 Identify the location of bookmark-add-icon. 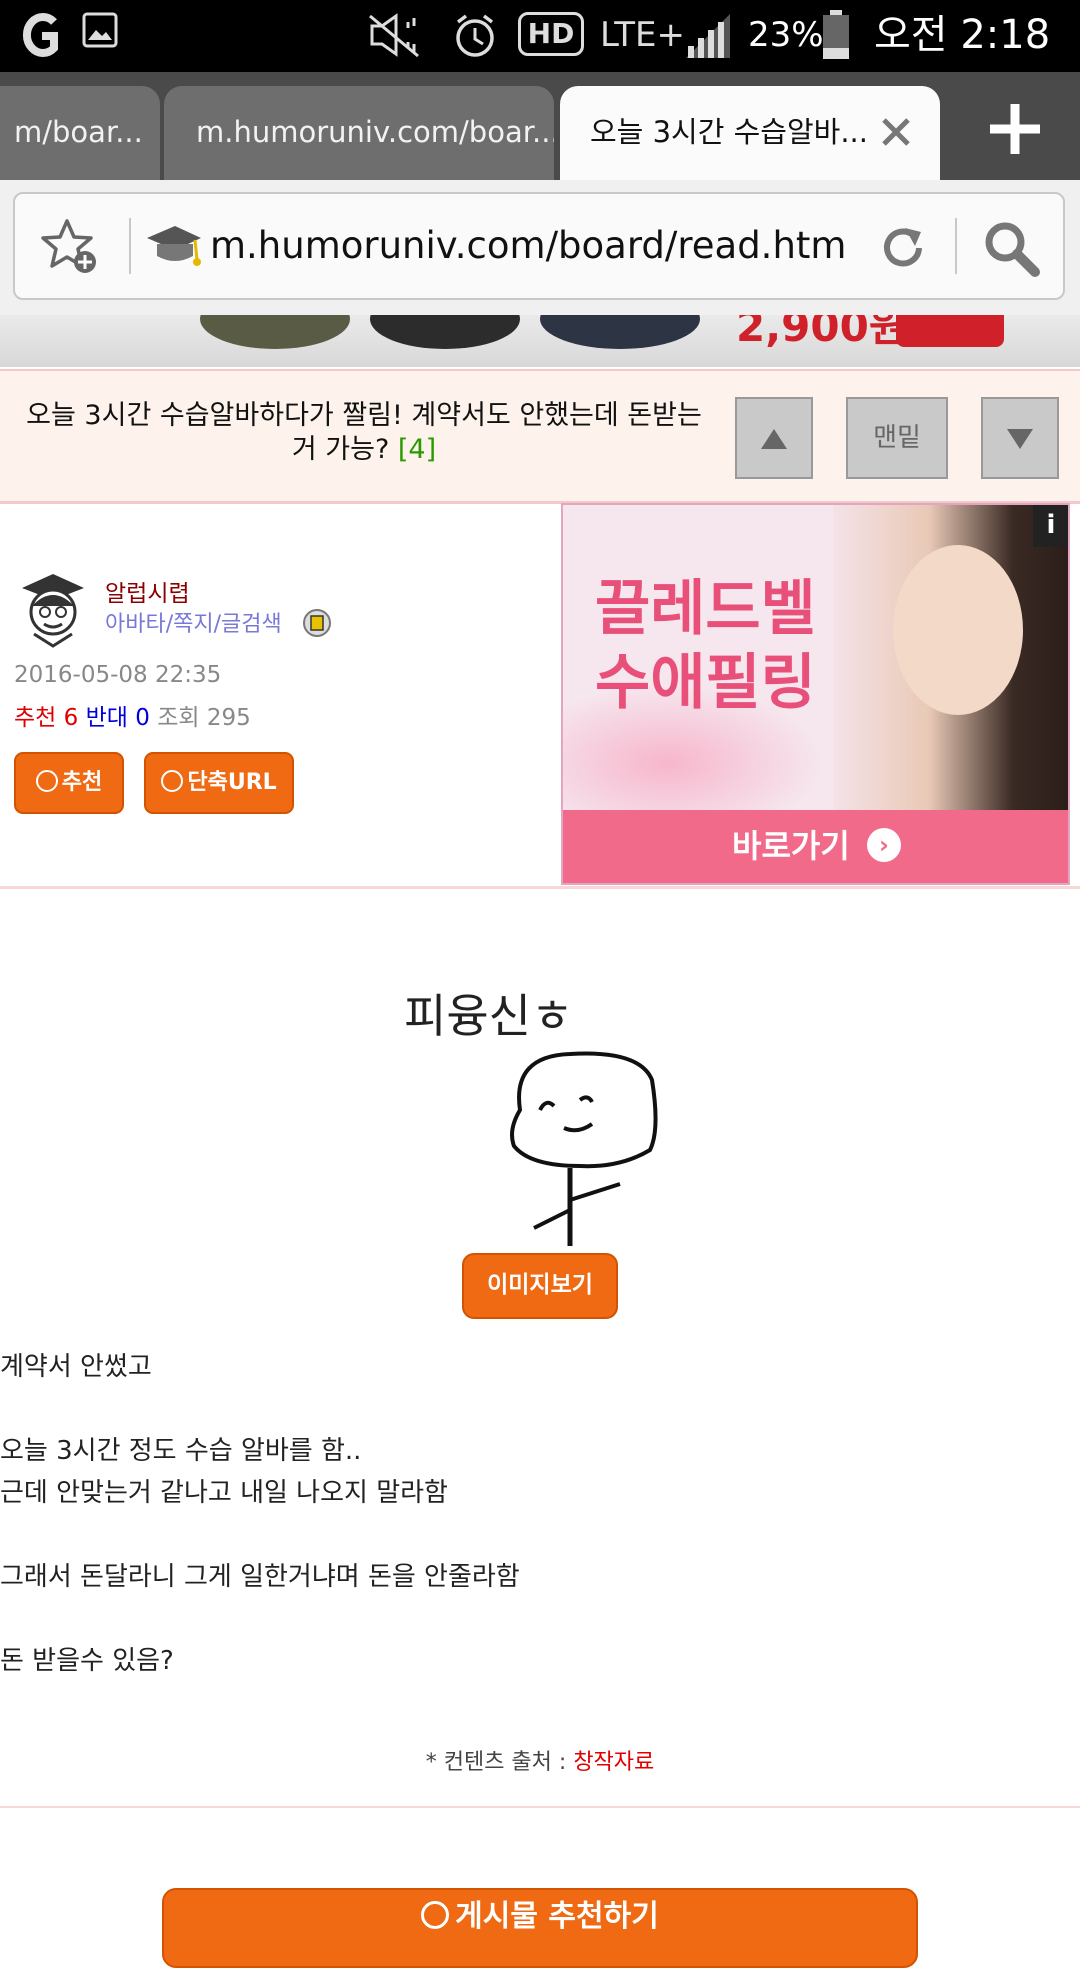
(71, 247).